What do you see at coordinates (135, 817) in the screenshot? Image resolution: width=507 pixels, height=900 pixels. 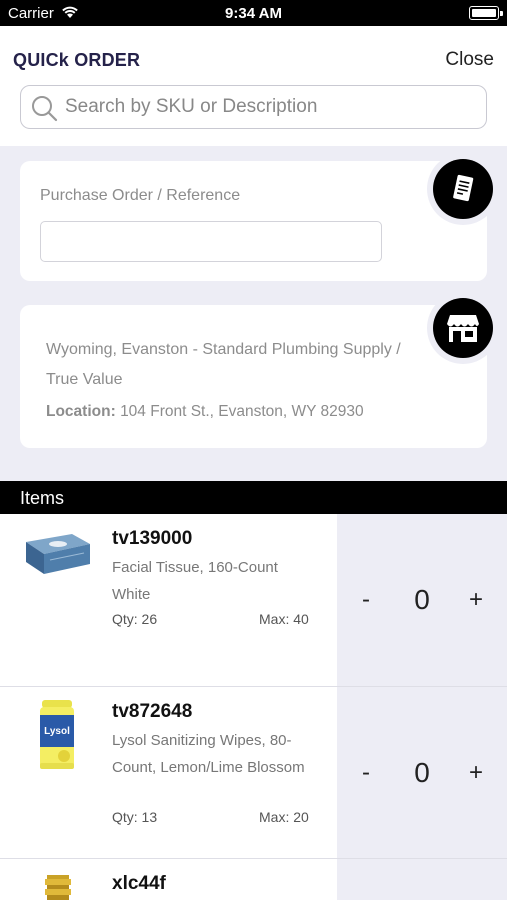 I see `item-qty: Qty: 13` at bounding box center [135, 817].